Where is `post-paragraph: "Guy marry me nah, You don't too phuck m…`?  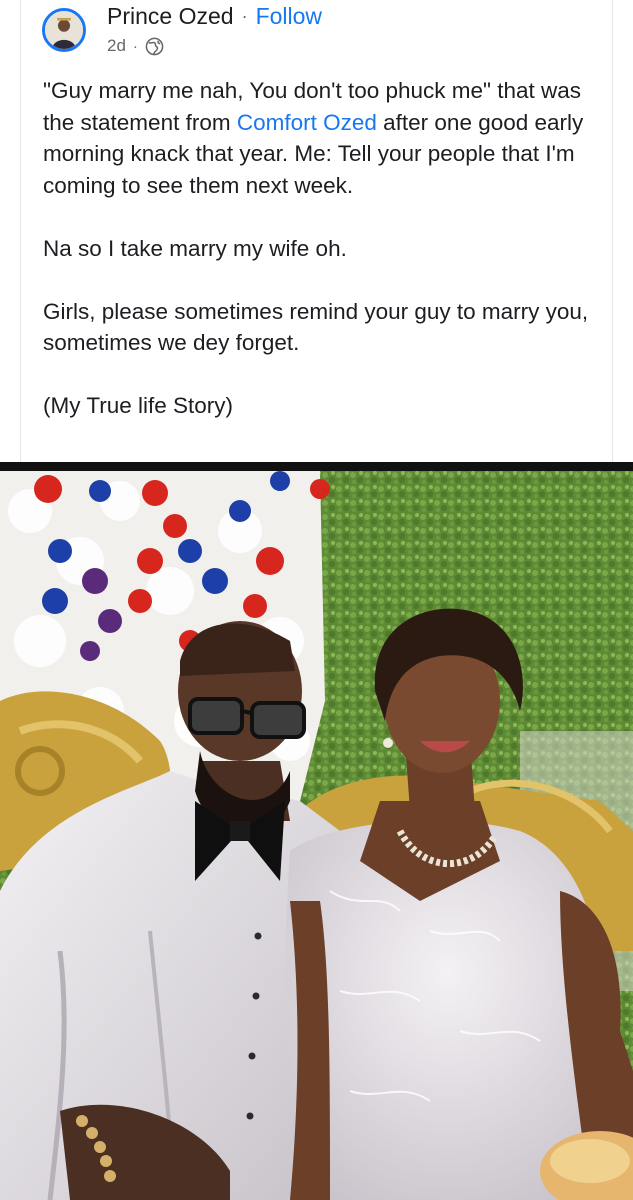 post-paragraph: "Guy marry me nah, You don't too phuck m… is located at coordinates (323, 138).